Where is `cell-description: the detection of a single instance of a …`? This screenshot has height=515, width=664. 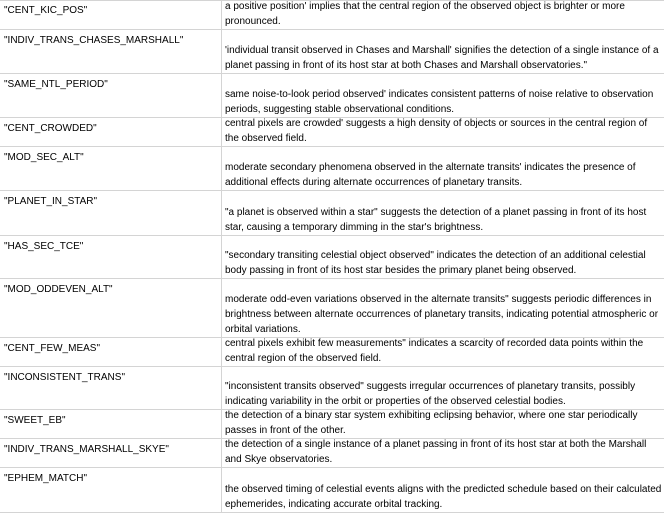
cell-description: the detection of a single instance of a … is located at coordinates (443, 452).